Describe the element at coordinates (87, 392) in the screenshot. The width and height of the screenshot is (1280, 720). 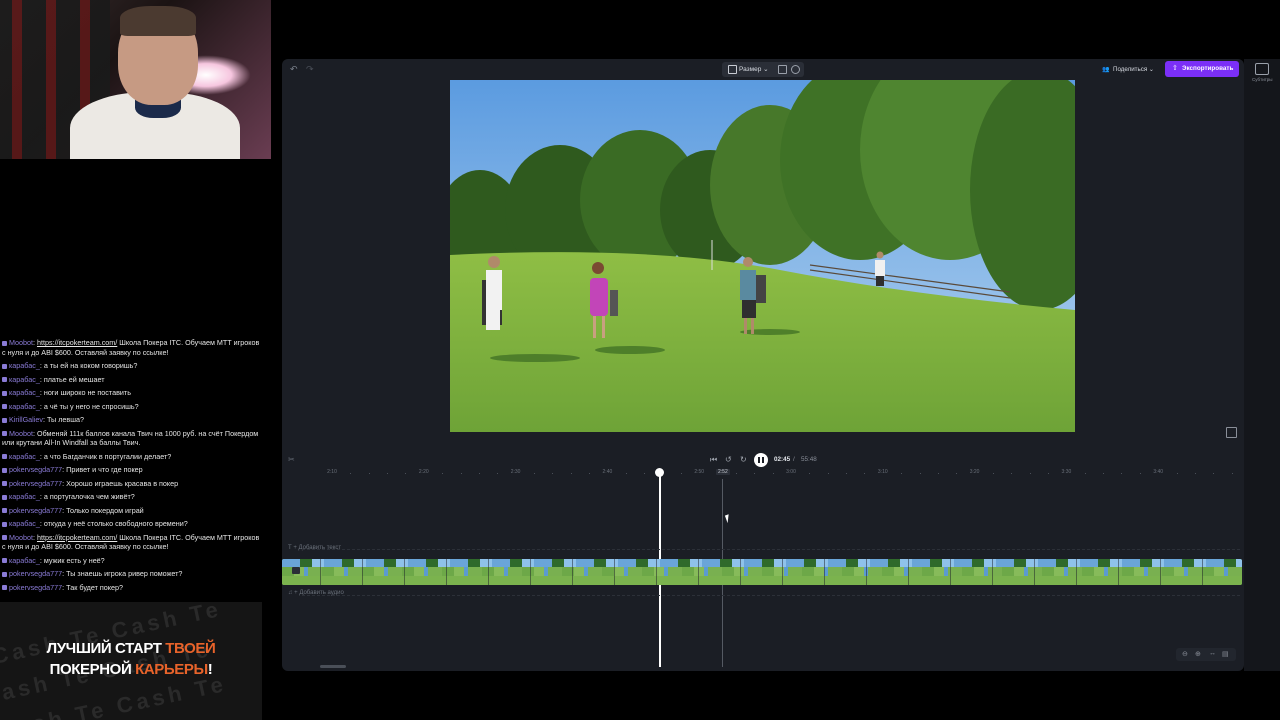
I see `chat-text: ноги широко не поставить` at that location.